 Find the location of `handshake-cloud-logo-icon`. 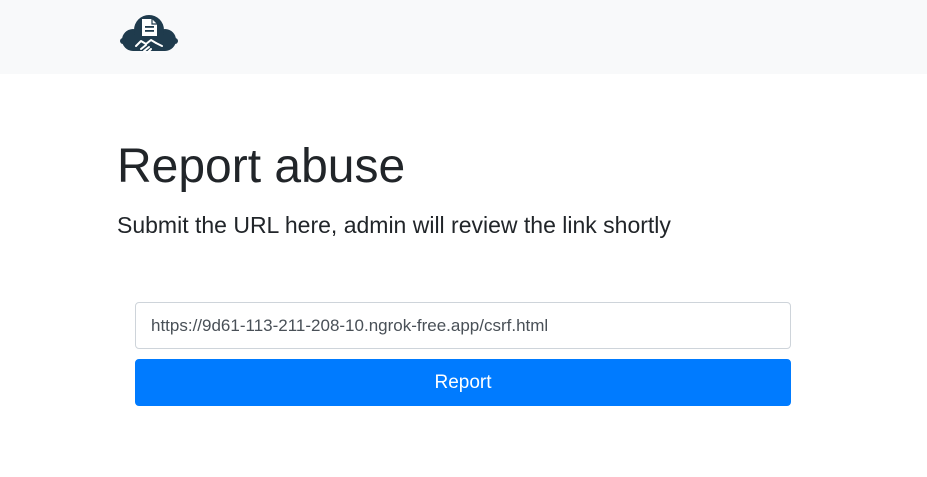

handshake-cloud-logo-icon is located at coordinates (149, 34).